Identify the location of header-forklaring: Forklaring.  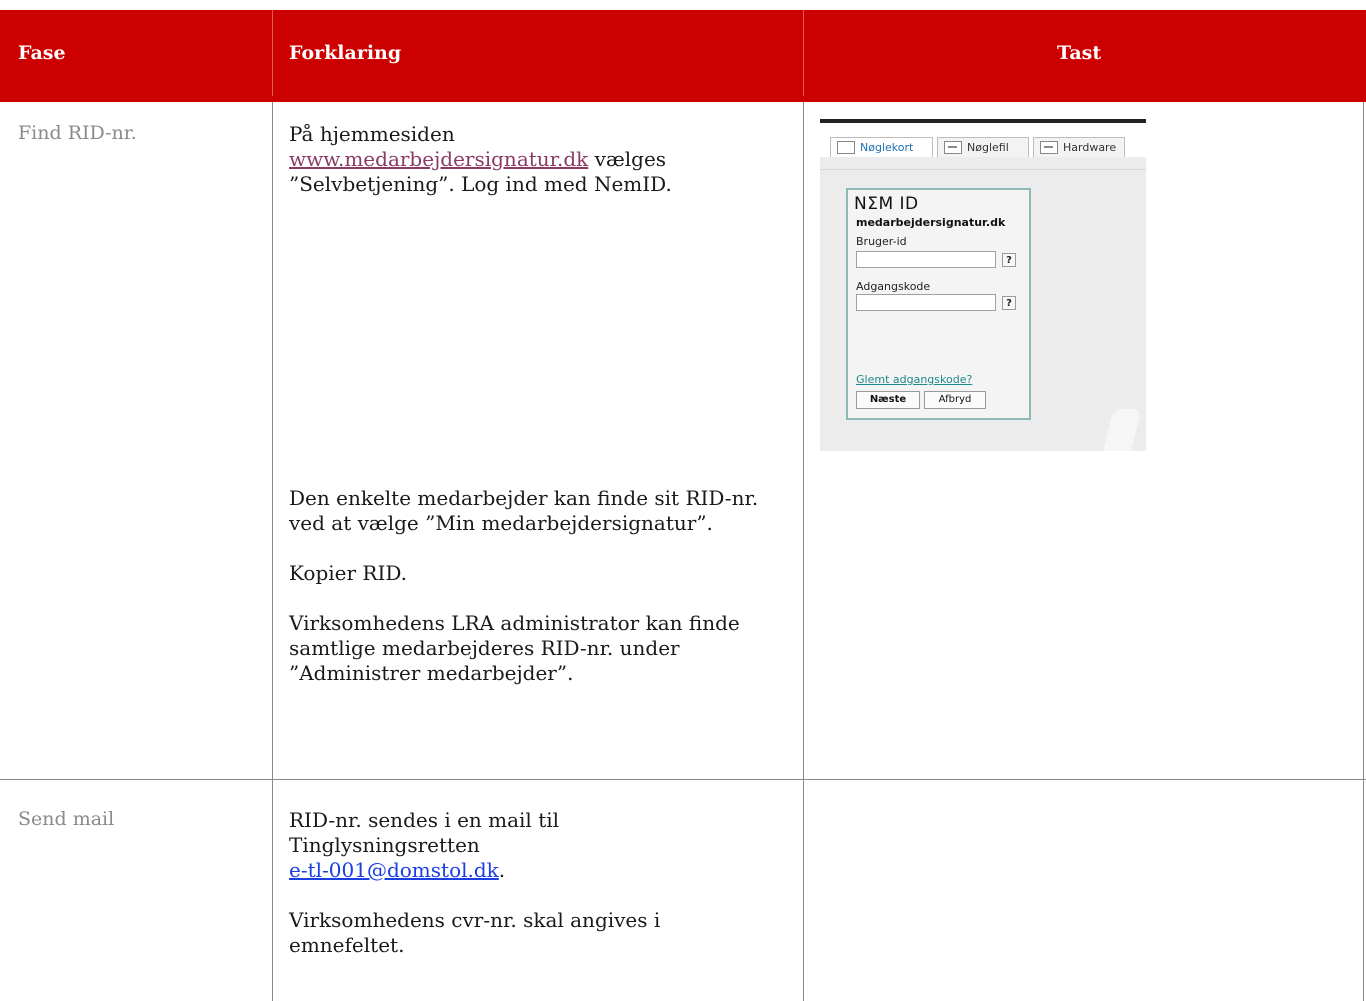
(345, 53).